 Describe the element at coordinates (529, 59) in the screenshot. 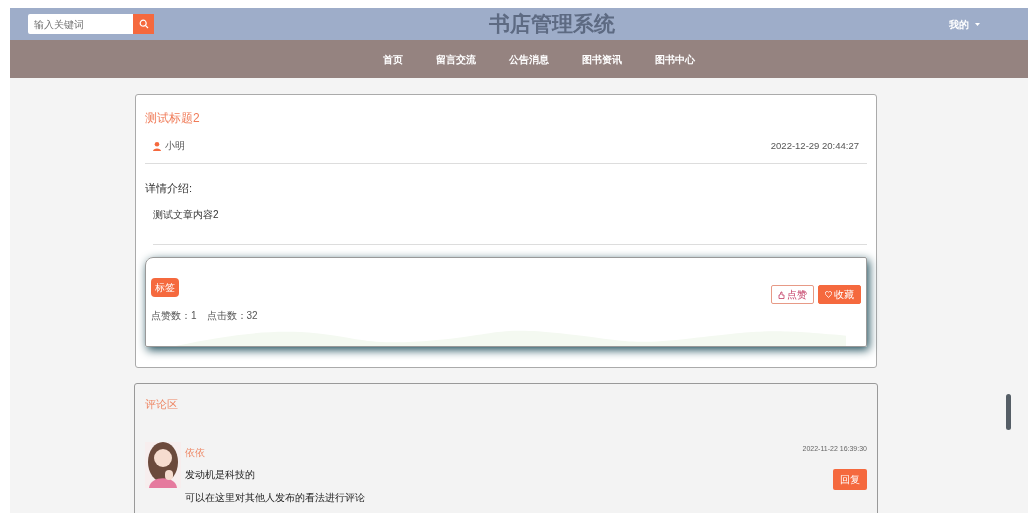

I see `nav-link: 公告消息` at that location.